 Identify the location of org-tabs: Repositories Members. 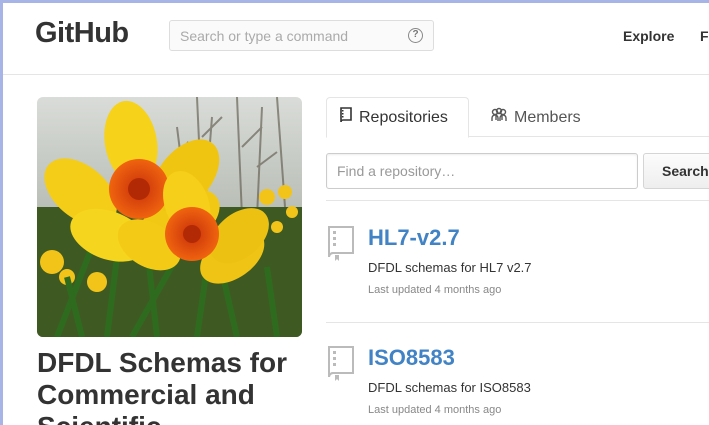
(517, 117).